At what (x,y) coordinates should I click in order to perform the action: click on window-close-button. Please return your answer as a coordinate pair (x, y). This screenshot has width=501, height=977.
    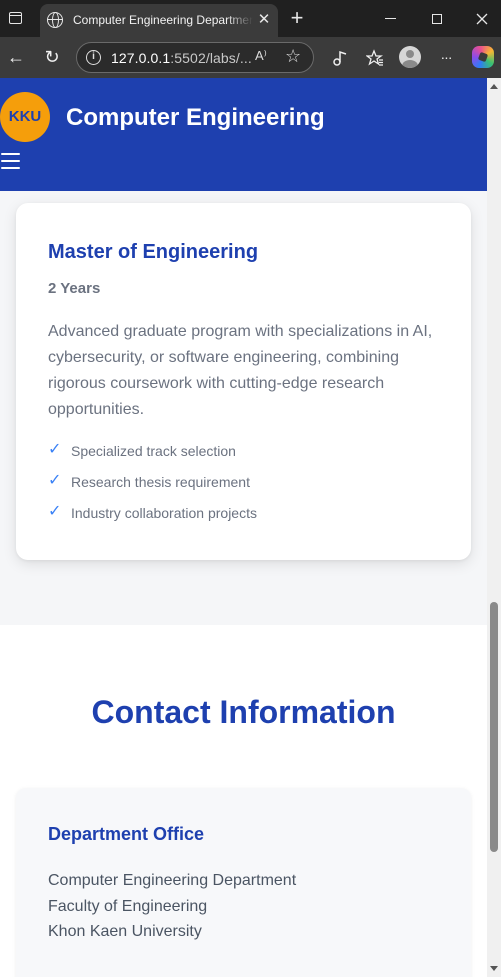
    Looking at the image, I should click on (482, 18).